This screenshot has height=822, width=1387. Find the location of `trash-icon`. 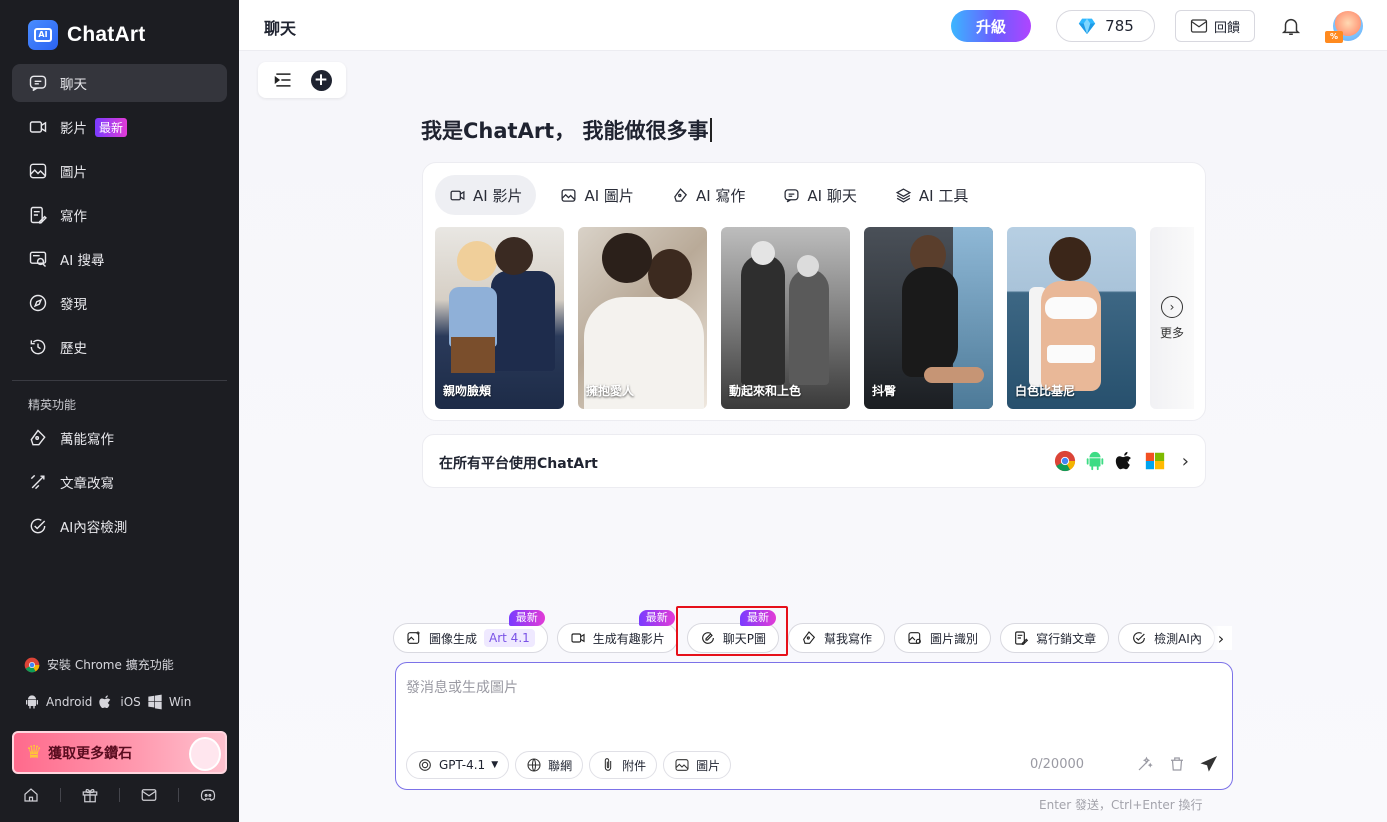

trash-icon is located at coordinates (1177, 764).